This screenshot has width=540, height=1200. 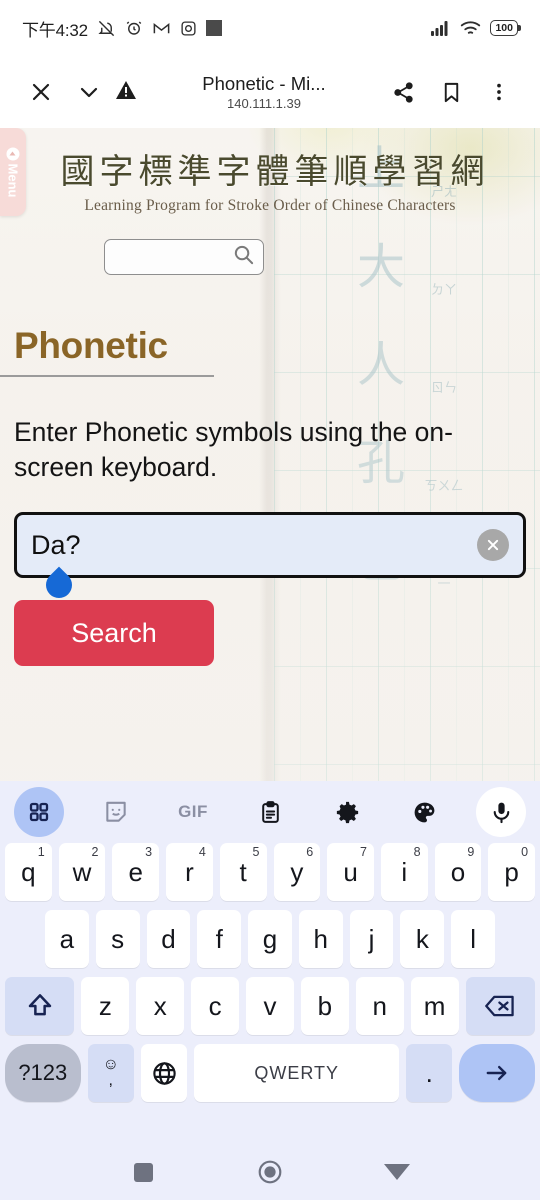 I want to click on site-search-input, so click(x=184, y=257).